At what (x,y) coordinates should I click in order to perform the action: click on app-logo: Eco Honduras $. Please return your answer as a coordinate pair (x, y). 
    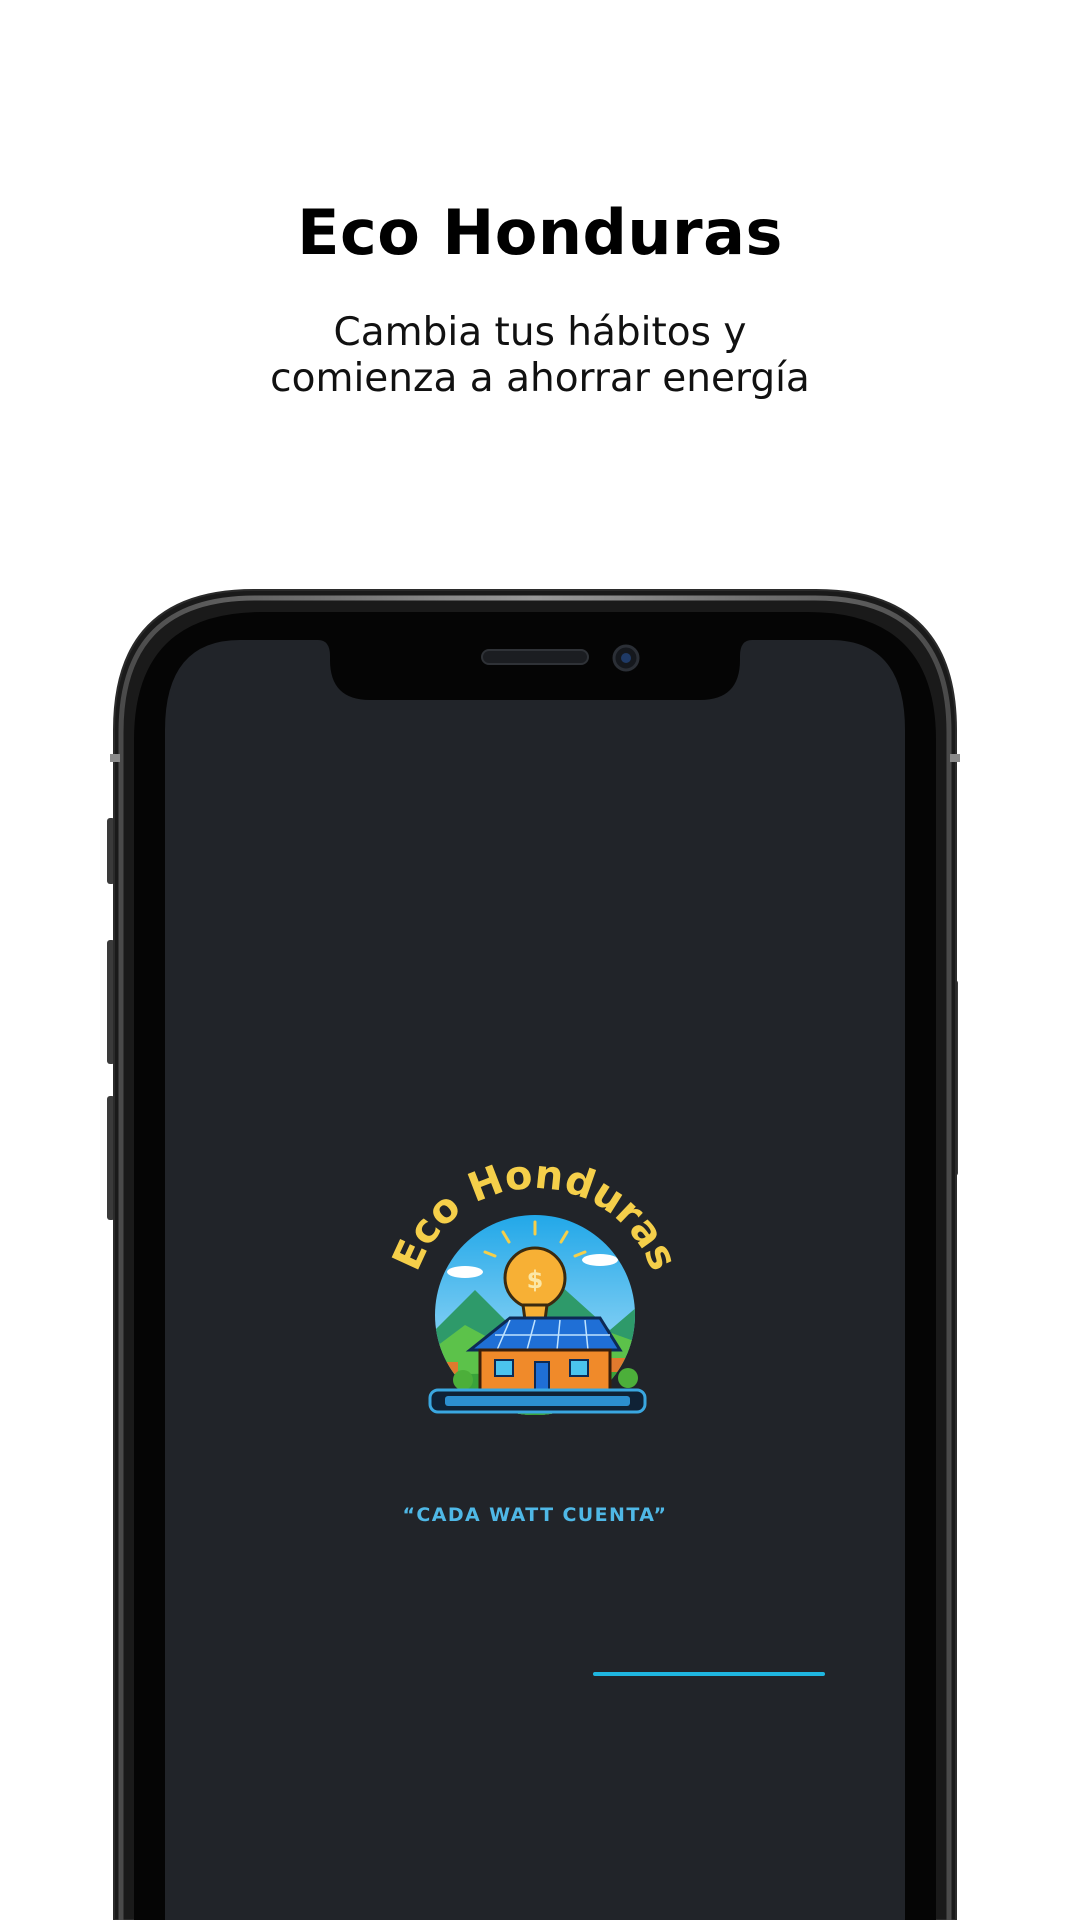
    Looking at the image, I should click on (535, 1280).